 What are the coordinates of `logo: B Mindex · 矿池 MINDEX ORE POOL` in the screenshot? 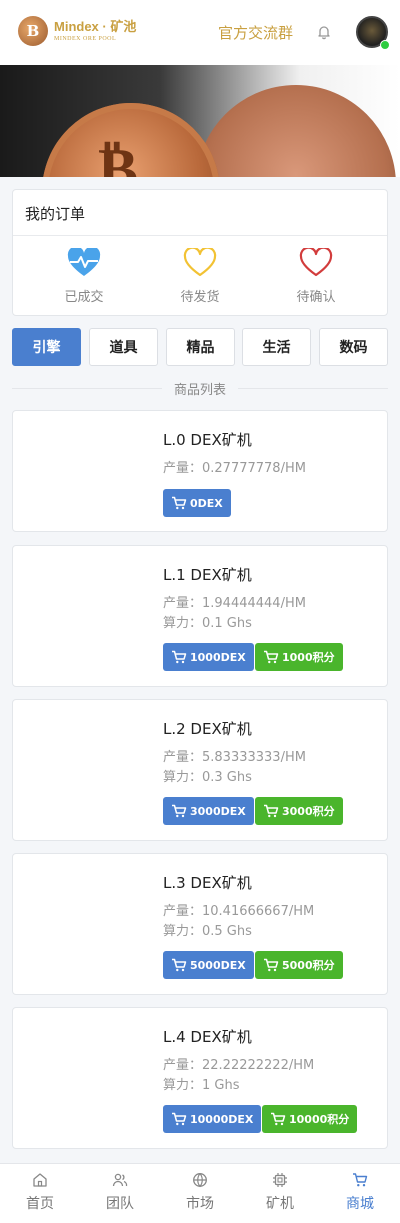 It's located at (77, 31).